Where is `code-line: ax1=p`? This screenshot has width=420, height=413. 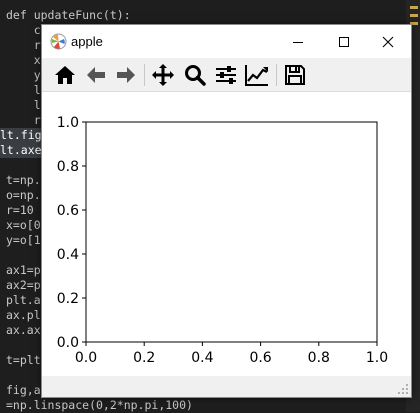
code-line: ax1=p is located at coordinates (23, 270).